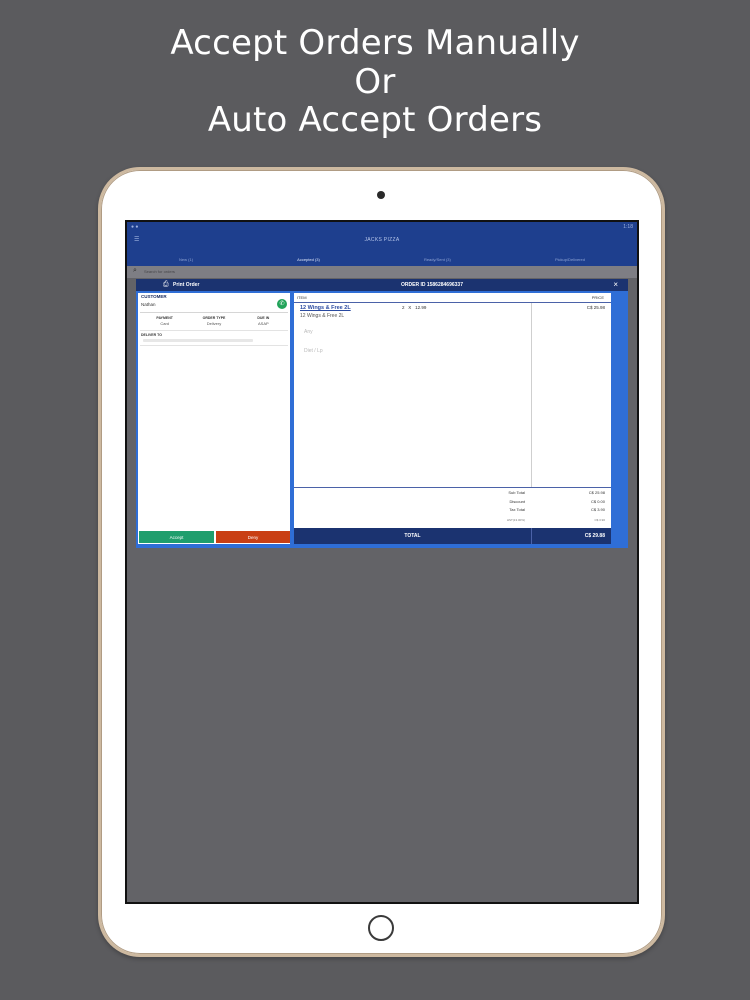  Describe the element at coordinates (151, 335) in the screenshot. I see `deliver-to-label: DELIVER TO` at that location.